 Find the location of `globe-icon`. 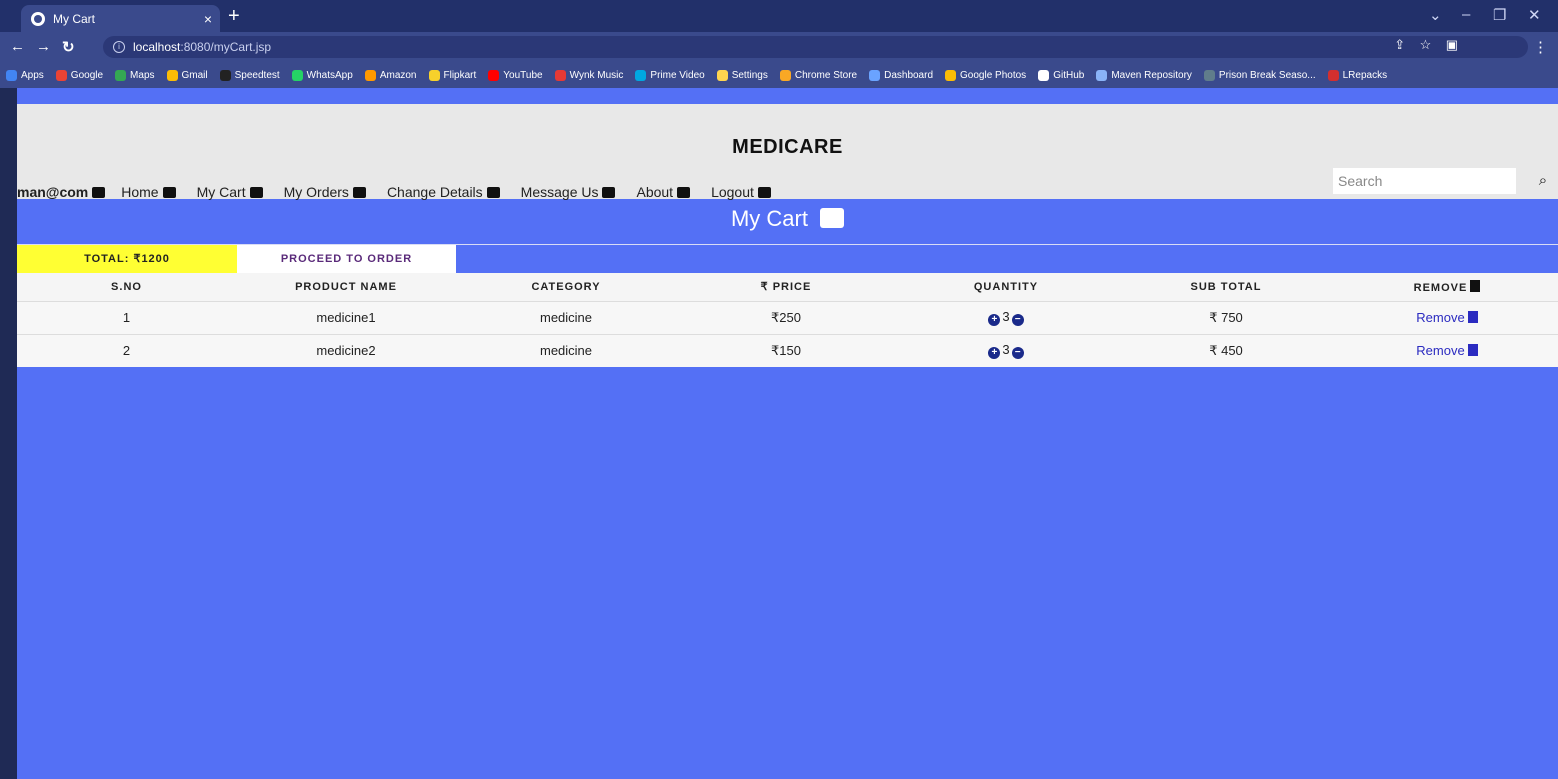

globe-icon is located at coordinates (38, 18).